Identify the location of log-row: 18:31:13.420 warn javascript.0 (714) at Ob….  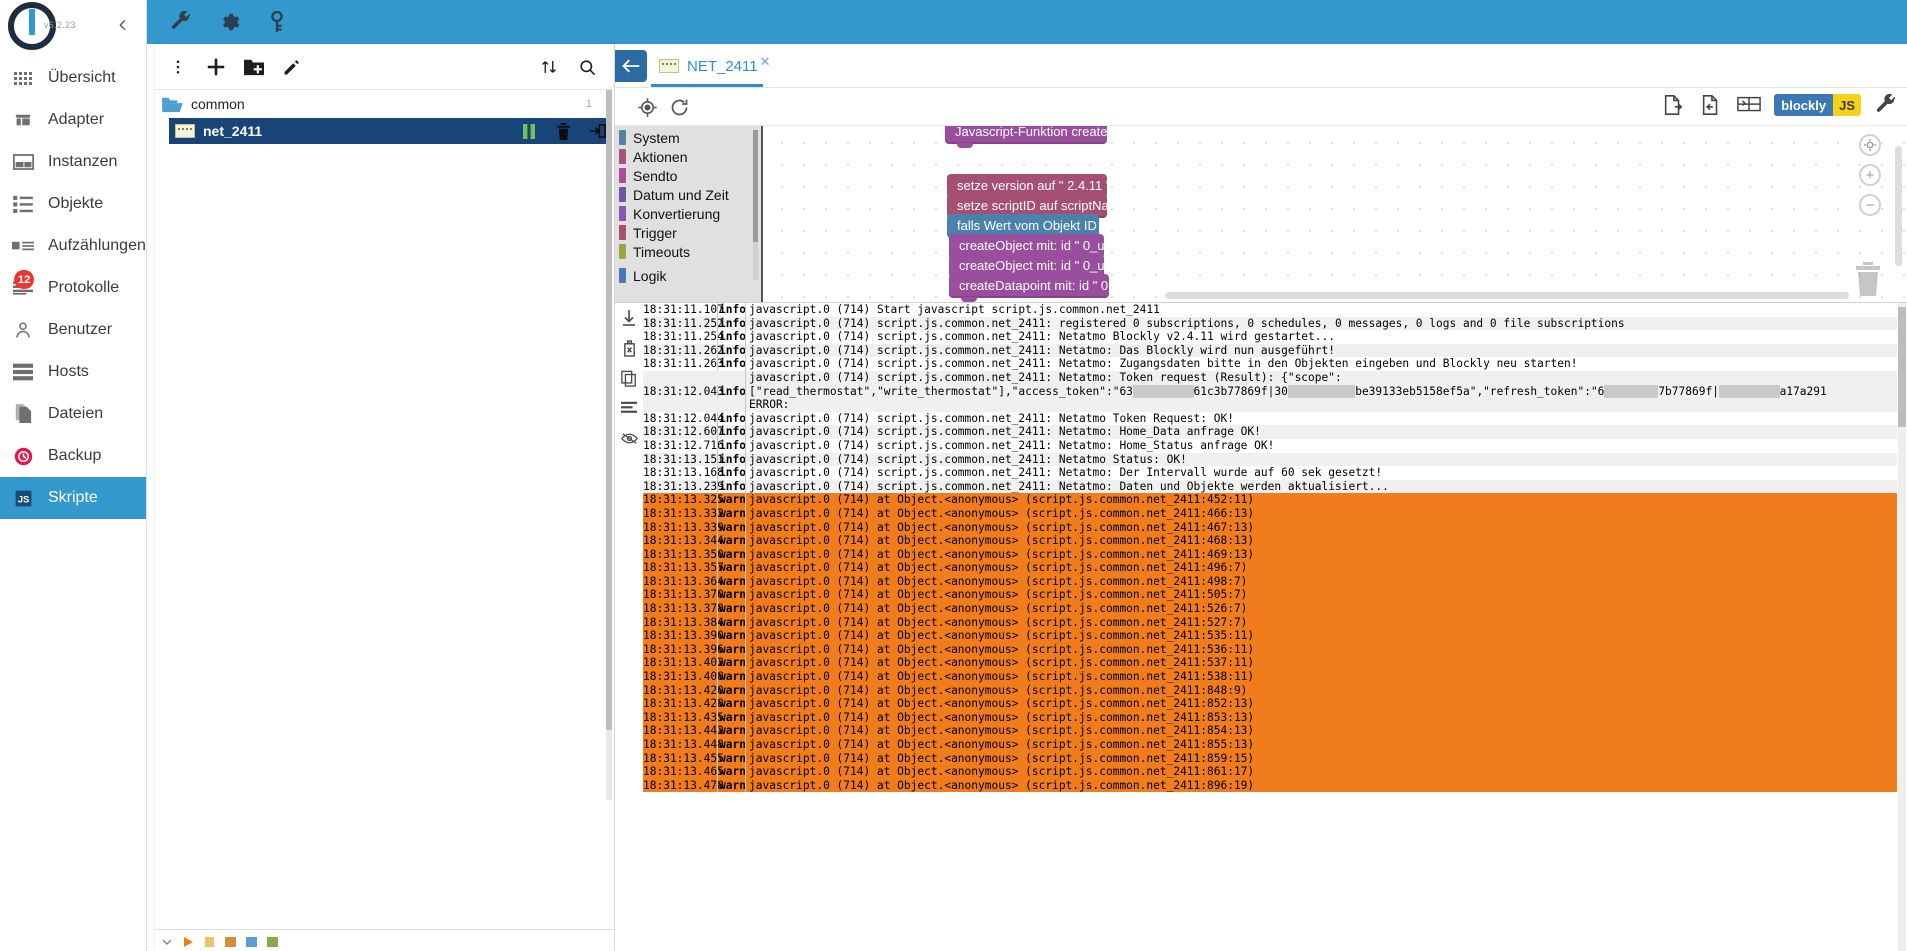
(1270, 690).